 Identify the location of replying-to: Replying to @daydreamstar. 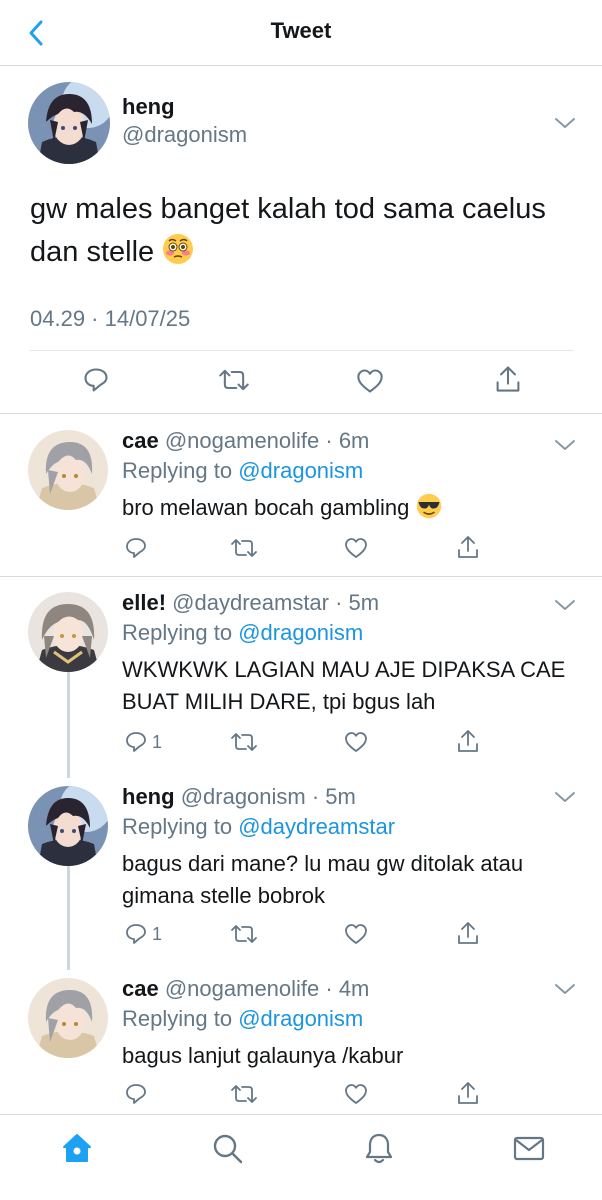
(258, 827).